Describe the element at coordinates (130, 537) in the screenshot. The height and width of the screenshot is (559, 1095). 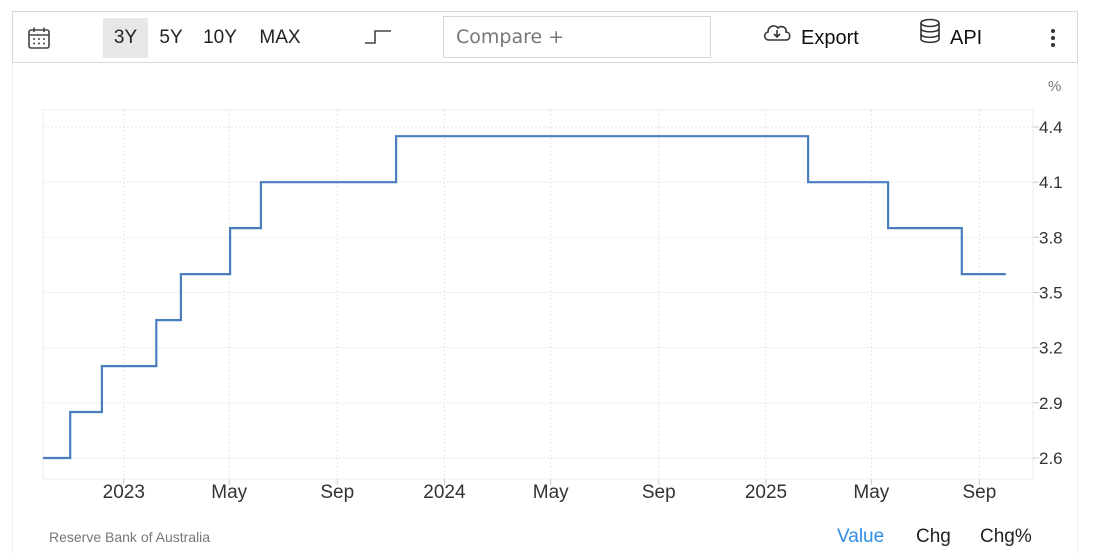
I see `data-source-label: Reserve Bank of Australia` at that location.